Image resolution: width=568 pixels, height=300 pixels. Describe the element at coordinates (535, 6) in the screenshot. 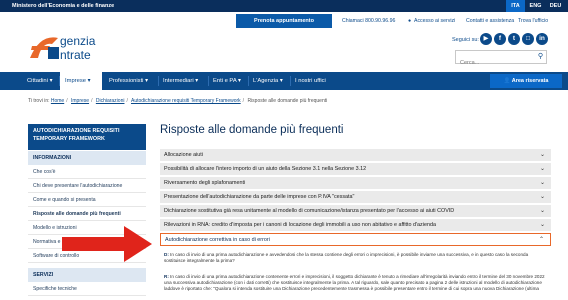

I see `language-eng: ENG` at that location.